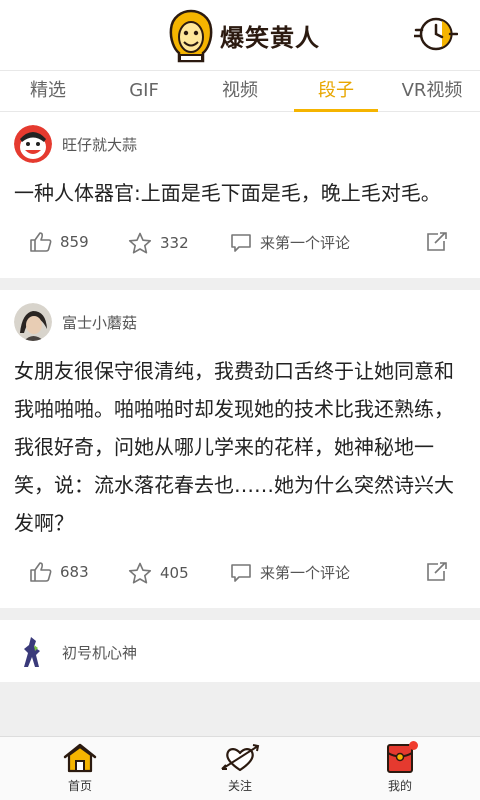 Image resolution: width=480 pixels, height=800 pixels. I want to click on app-header: 爆笑黄人, so click(240, 35).